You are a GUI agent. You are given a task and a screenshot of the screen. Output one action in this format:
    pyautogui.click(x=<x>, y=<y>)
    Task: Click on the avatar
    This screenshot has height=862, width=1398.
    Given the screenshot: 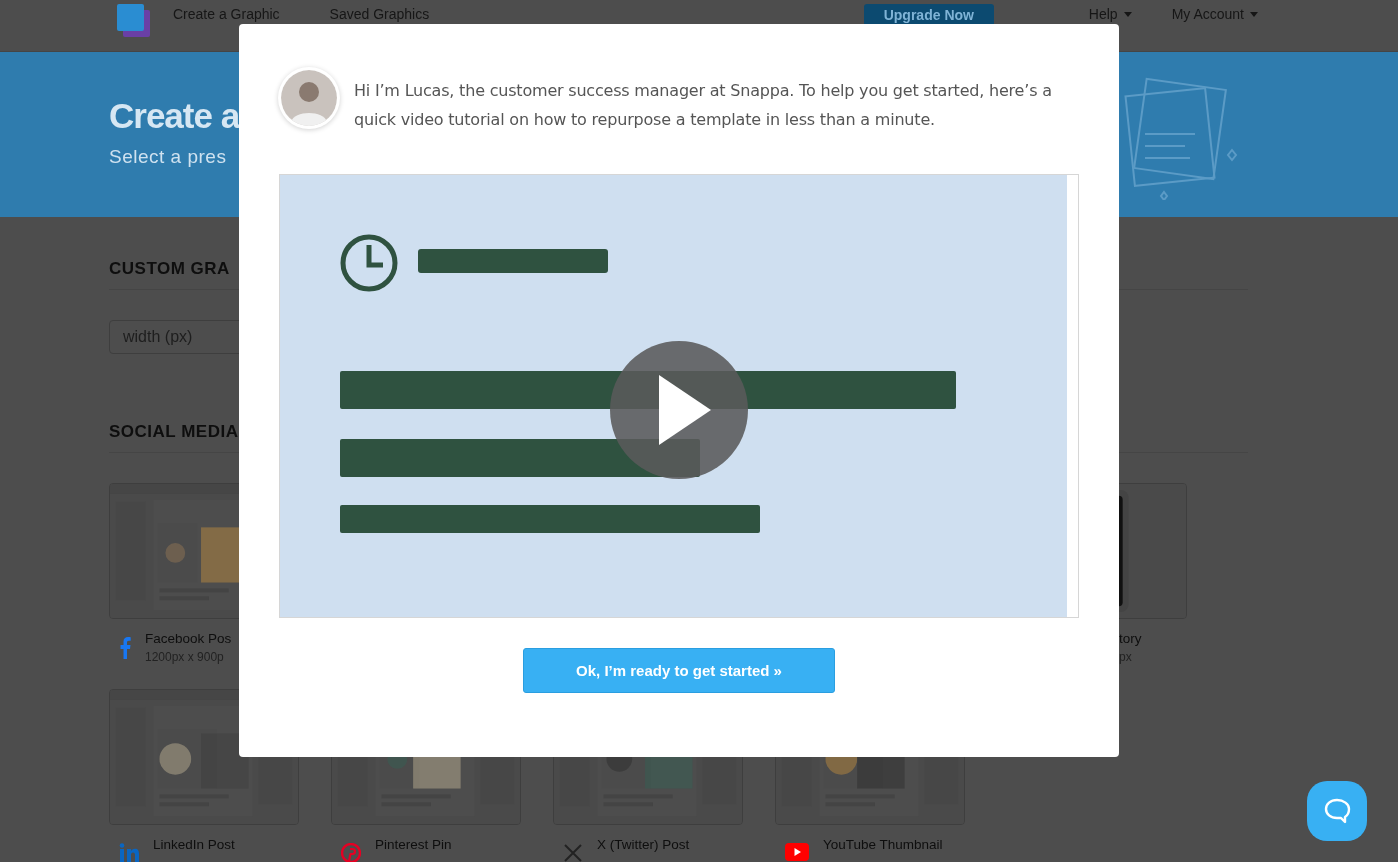 What is the action you would take?
    pyautogui.click(x=309, y=98)
    